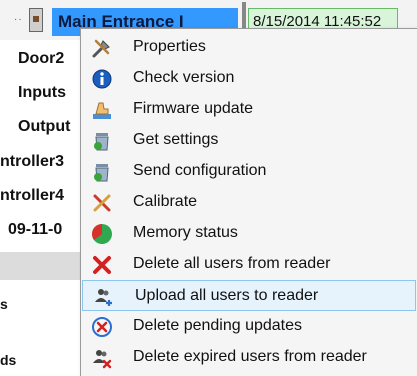 The image size is (417, 376). I want to click on tree-item-partial-s: s, so click(4, 304).